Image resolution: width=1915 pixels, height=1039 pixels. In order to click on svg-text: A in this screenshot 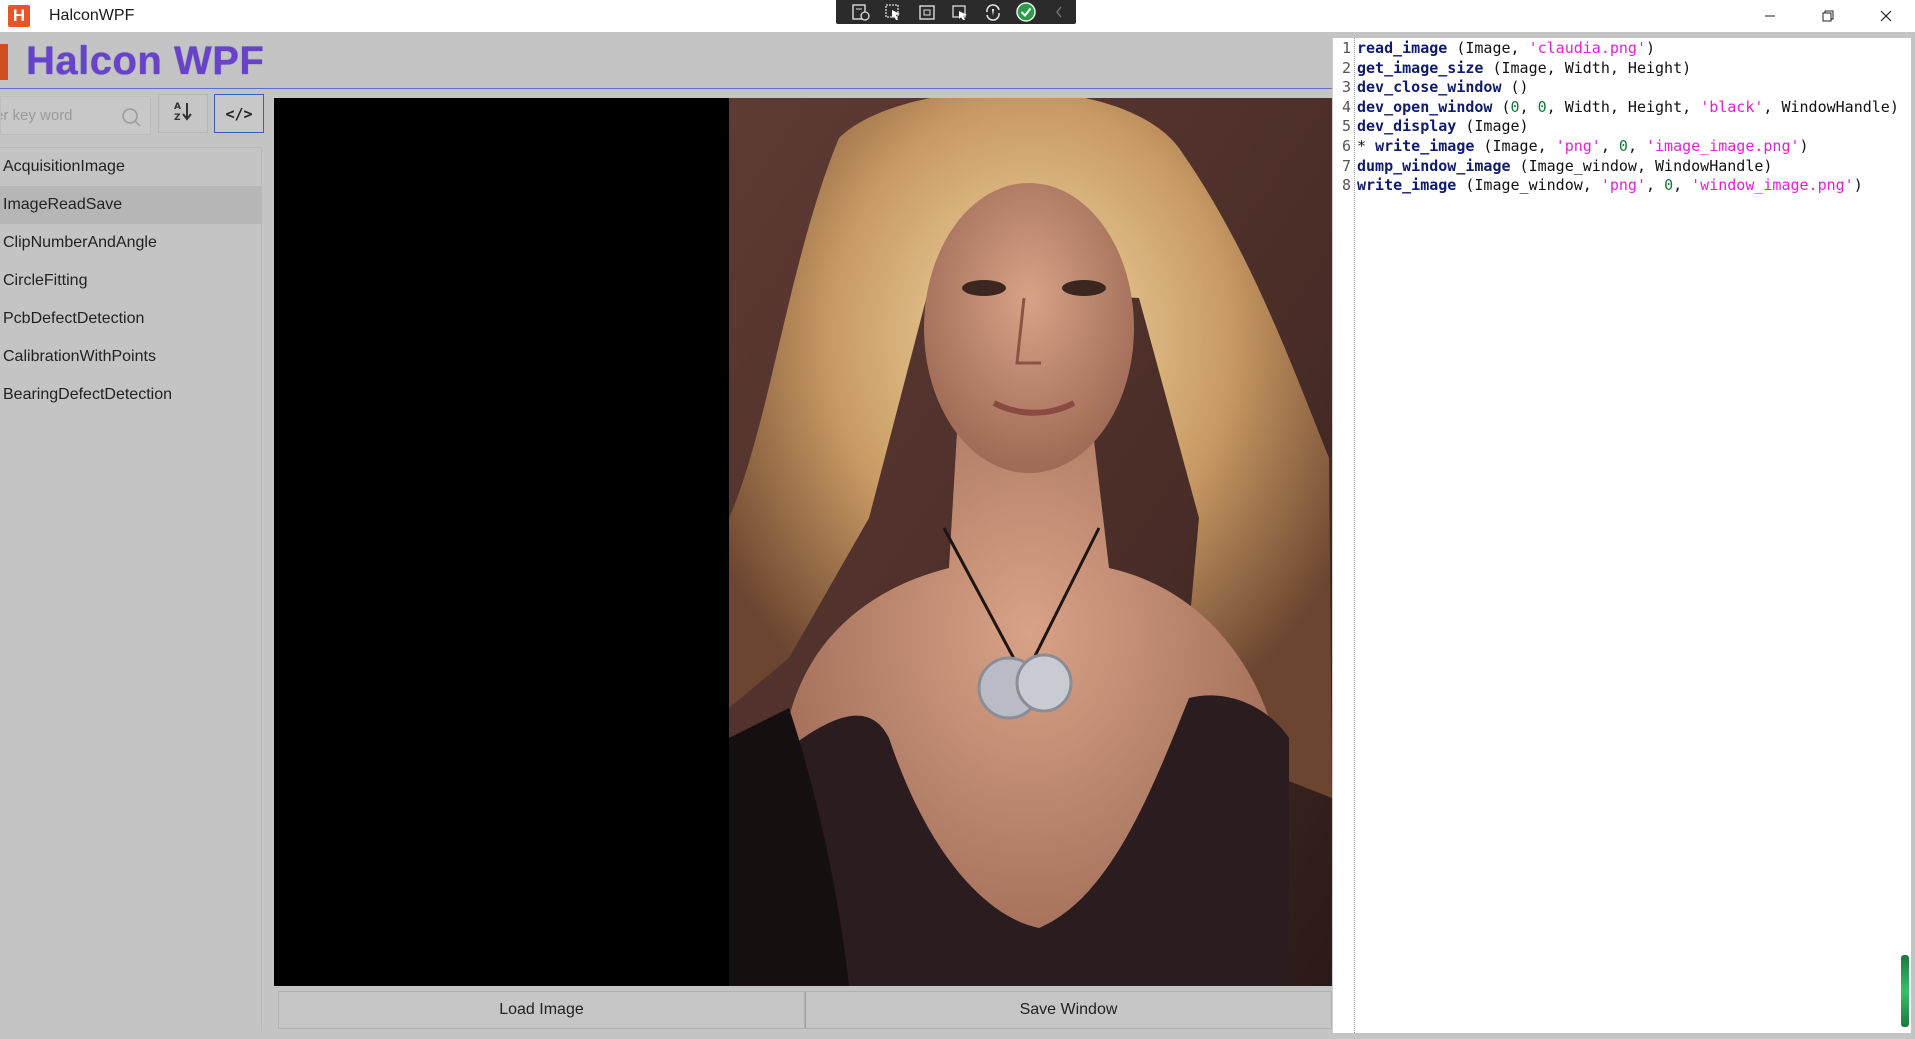, I will do `click(177, 107)`.